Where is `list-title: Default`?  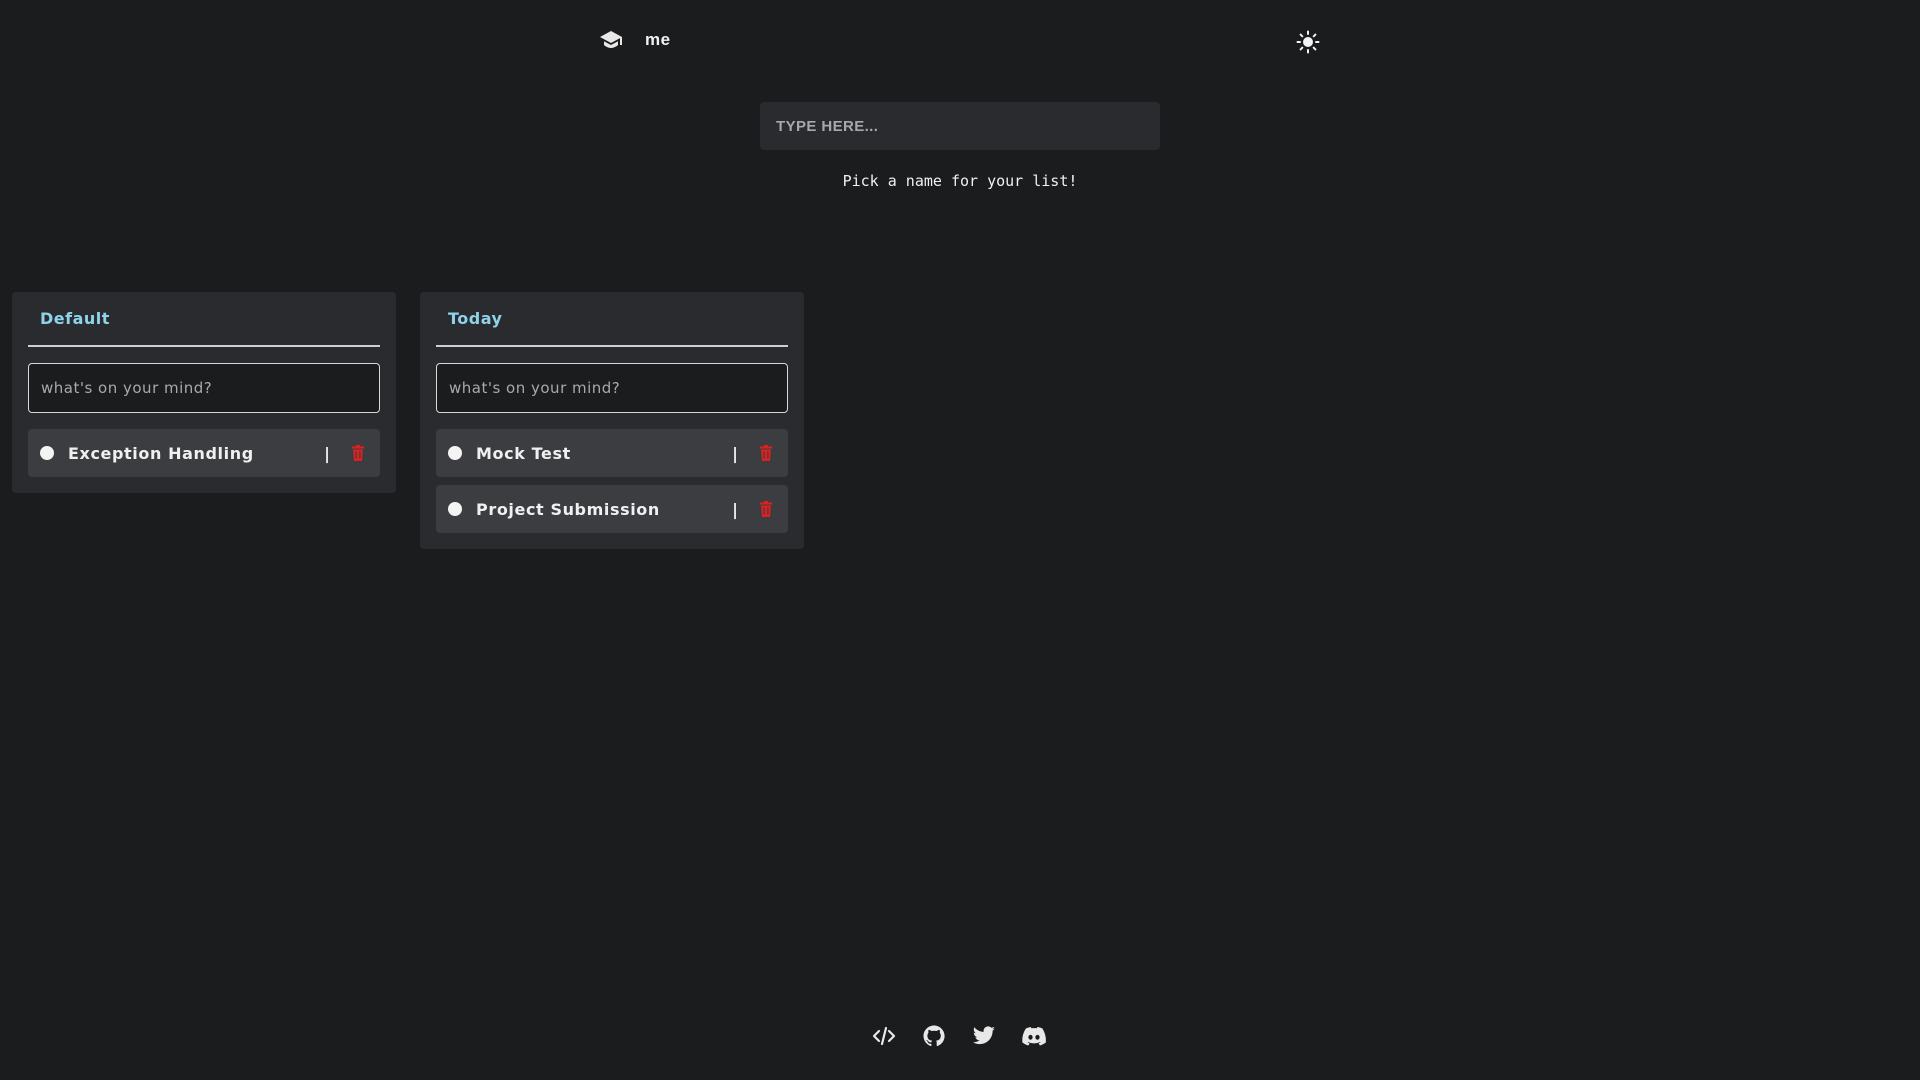 list-title: Default is located at coordinates (75, 318).